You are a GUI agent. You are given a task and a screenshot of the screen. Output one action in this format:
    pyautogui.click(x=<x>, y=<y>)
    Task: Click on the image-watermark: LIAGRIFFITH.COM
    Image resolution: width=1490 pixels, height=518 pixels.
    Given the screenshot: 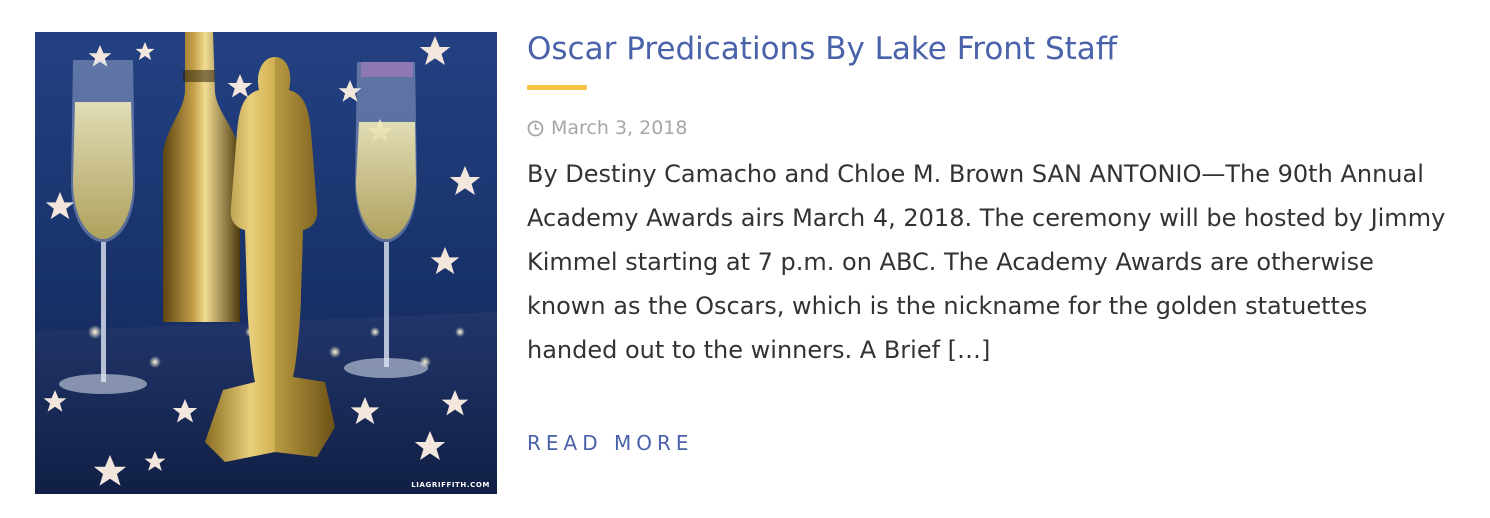 What is the action you would take?
    pyautogui.click(x=450, y=485)
    